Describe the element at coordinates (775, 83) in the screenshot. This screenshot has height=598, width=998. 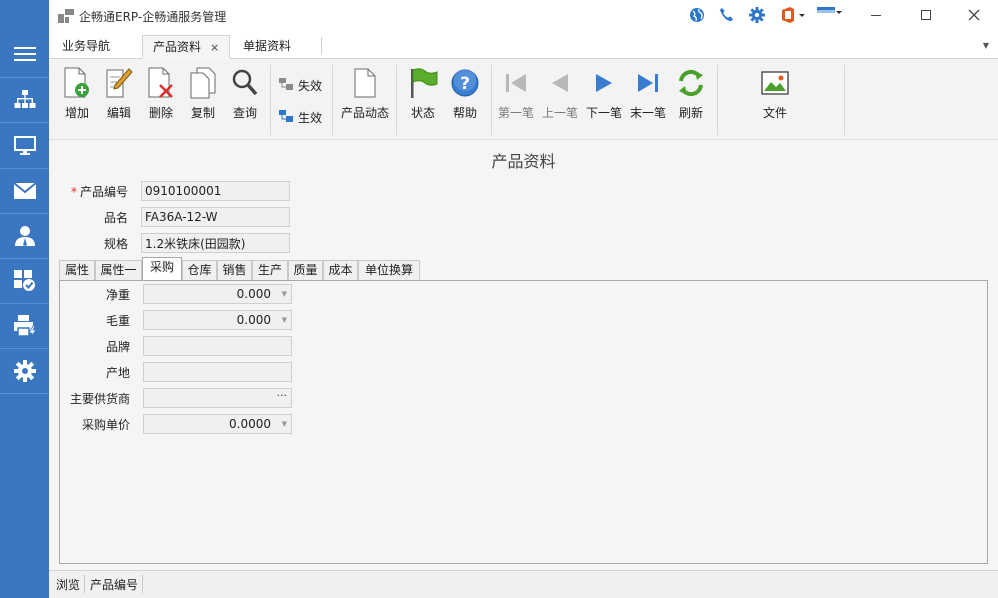
I see `image-file-icon` at that location.